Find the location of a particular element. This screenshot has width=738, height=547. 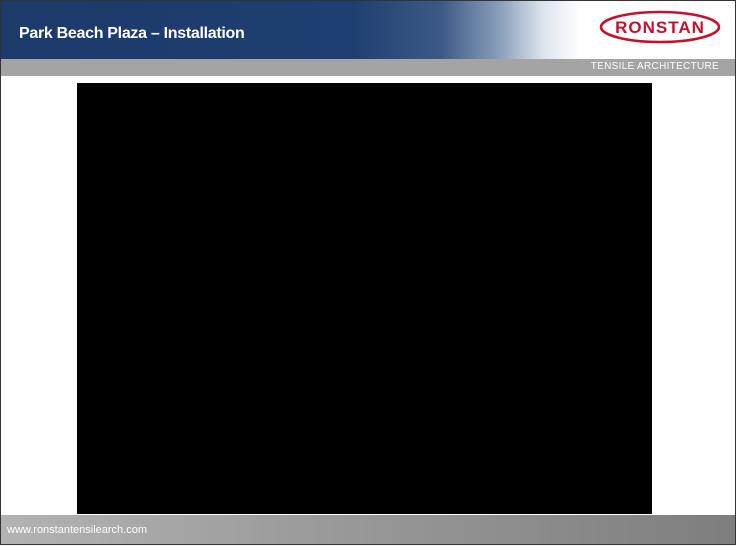

tagline-bar: TENSILE ARCHITECTURE is located at coordinates (368, 67).